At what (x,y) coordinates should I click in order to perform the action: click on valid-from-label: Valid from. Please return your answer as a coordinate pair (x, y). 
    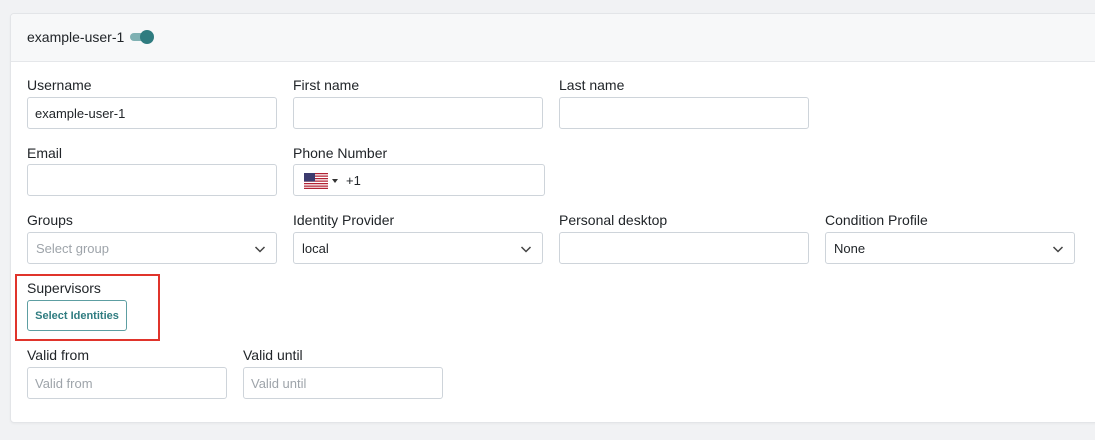
    Looking at the image, I should click on (58, 355).